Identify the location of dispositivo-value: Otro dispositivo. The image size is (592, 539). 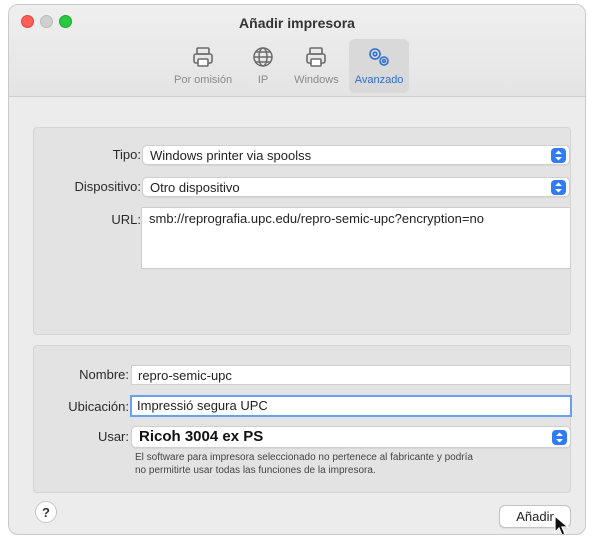
(195, 187).